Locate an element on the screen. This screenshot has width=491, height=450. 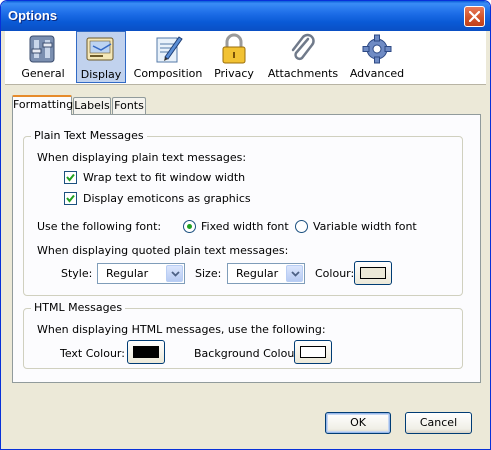
wrap-text-checkbox is located at coordinates (70, 177).